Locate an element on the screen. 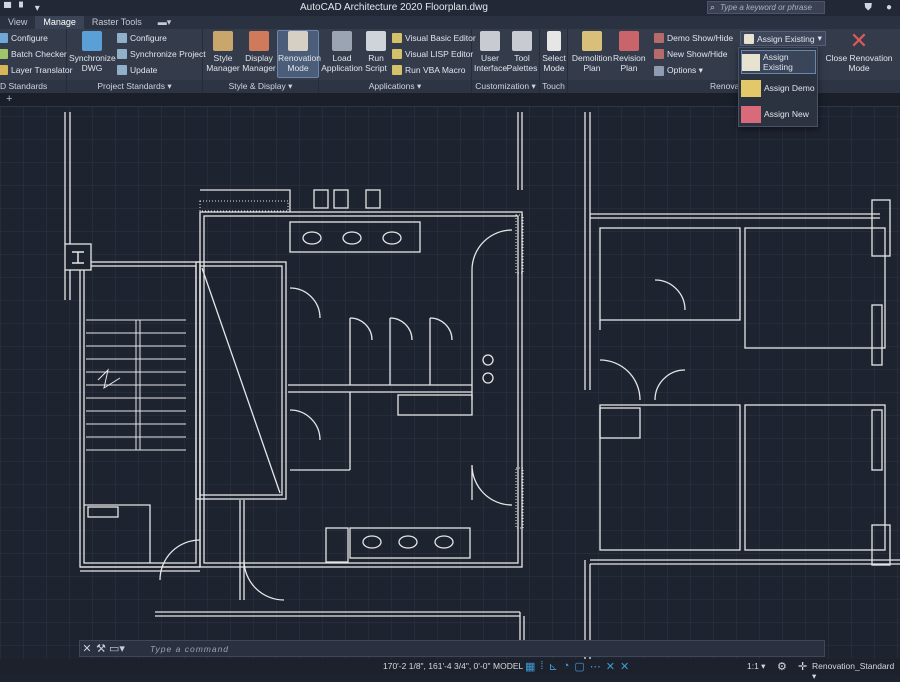  configure-button: Configure is located at coordinates (24, 38).